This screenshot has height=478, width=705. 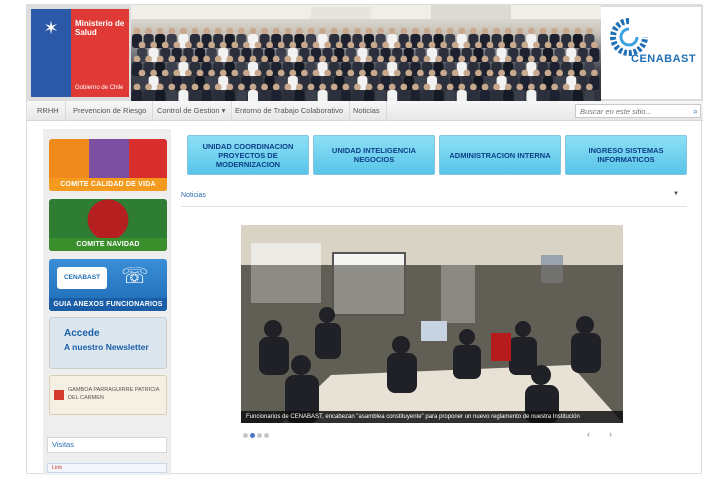 What do you see at coordinates (106, 347) in the screenshot?
I see `newsletter-line-2: A nuestro Newsletter` at bounding box center [106, 347].